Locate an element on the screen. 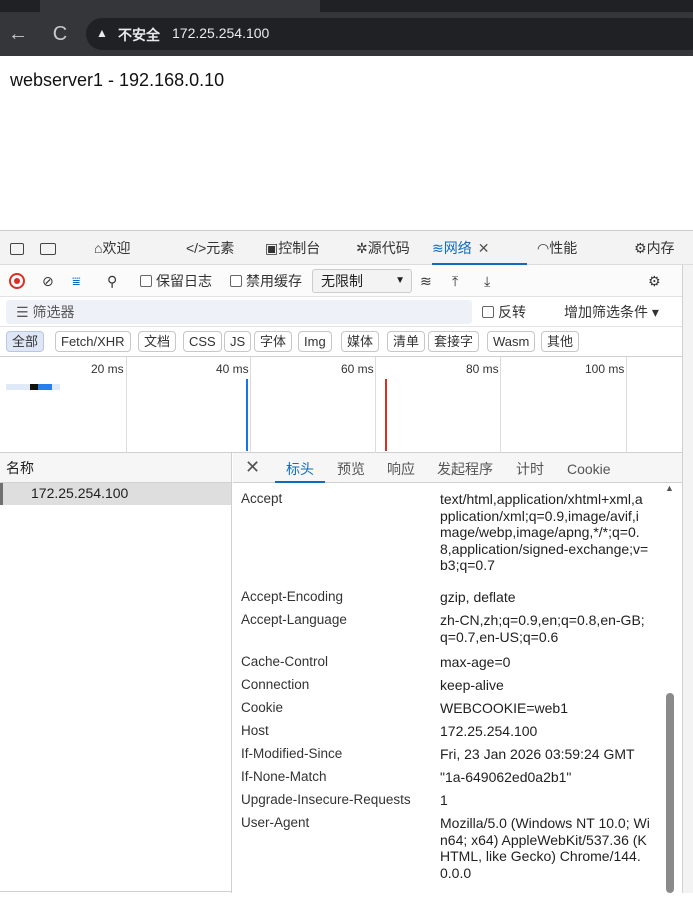 The width and height of the screenshot is (693, 902). invert-checkbox: 反转 is located at coordinates (504, 312).